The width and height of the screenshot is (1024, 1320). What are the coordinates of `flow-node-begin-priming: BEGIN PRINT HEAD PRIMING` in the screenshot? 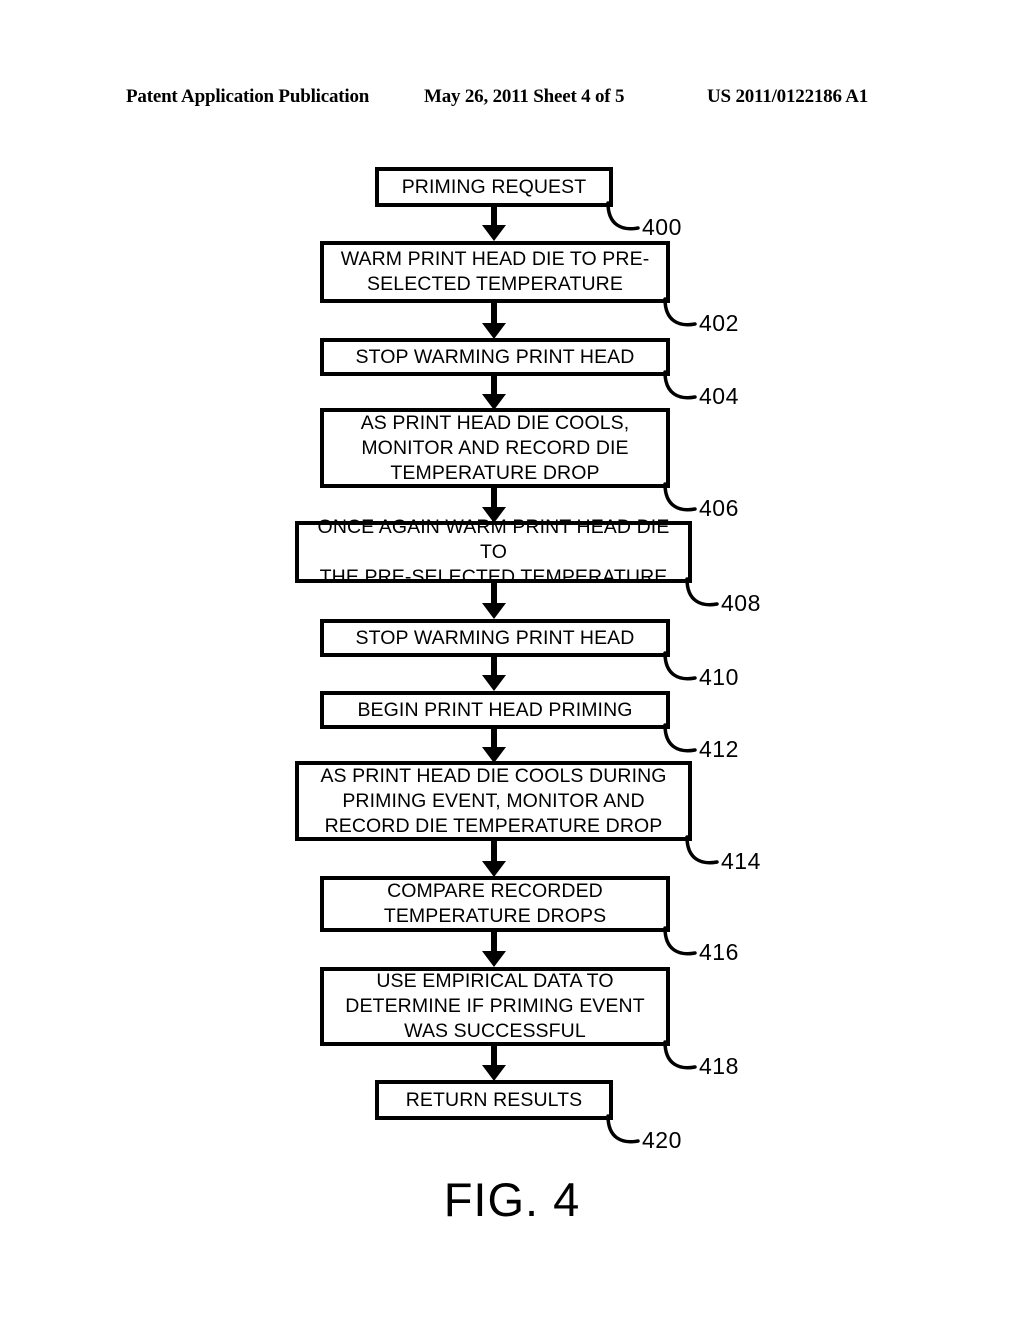 It's located at (495, 710).